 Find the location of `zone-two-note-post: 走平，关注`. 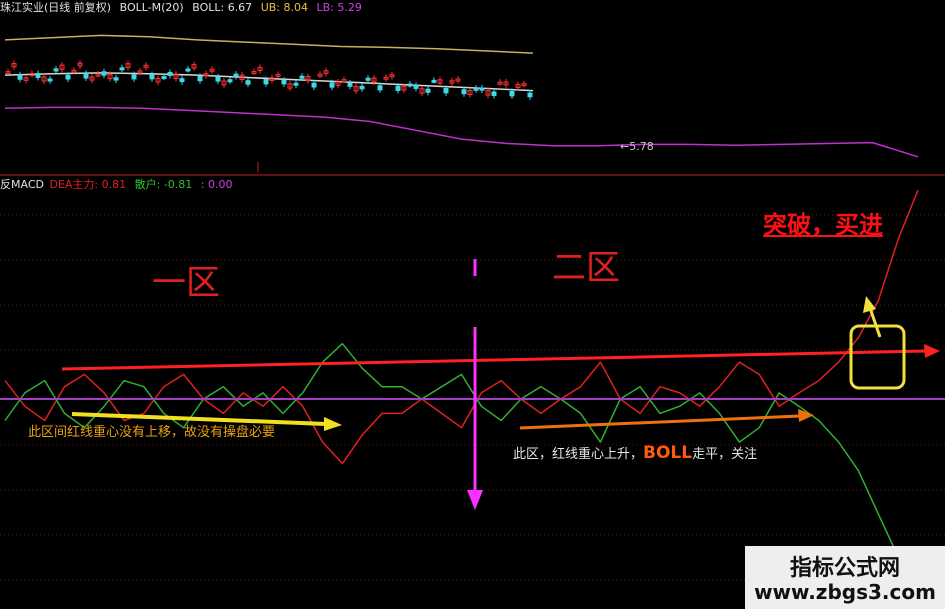

zone-two-note-post: 走平，关注 is located at coordinates (725, 454).